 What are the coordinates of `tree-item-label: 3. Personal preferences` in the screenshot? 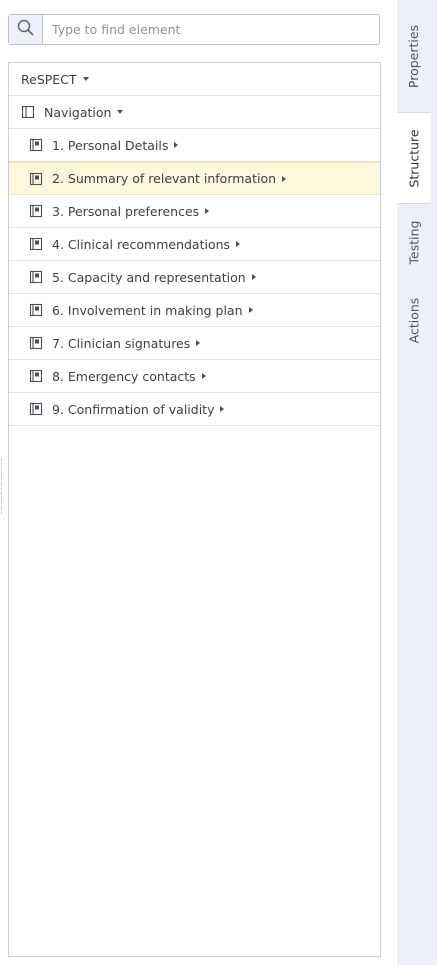 It's located at (126, 211).